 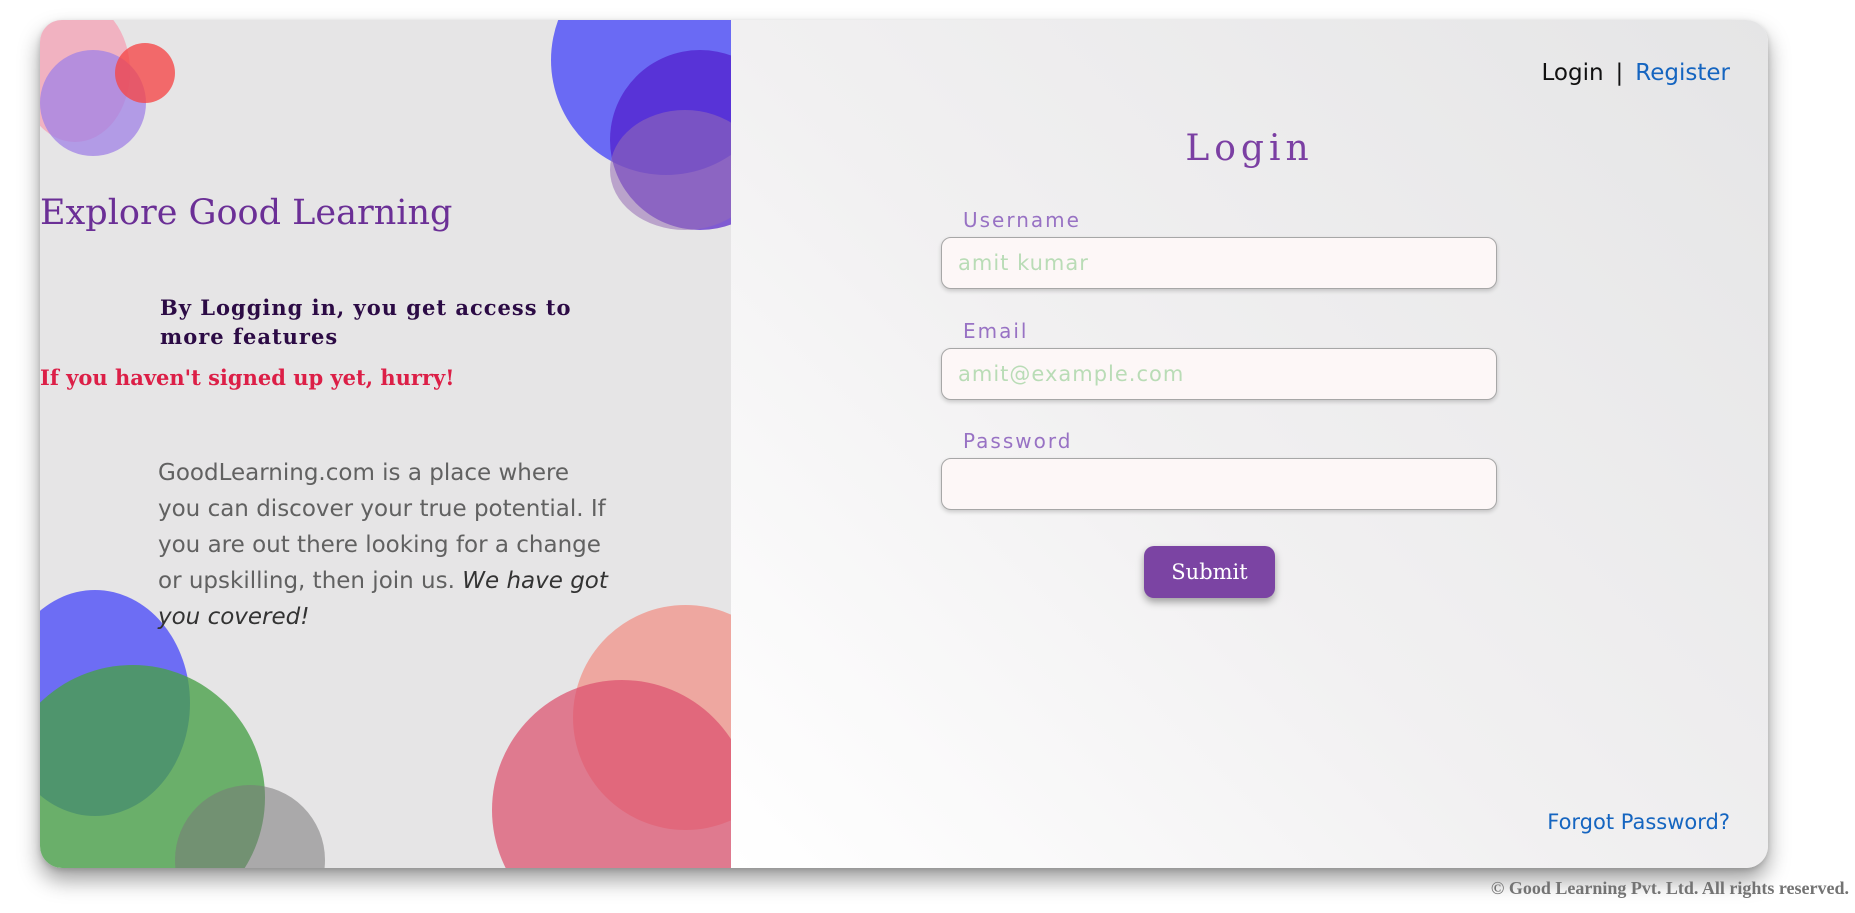 I want to click on forgot-password-link: Forgot Password?, so click(x=1638, y=822).